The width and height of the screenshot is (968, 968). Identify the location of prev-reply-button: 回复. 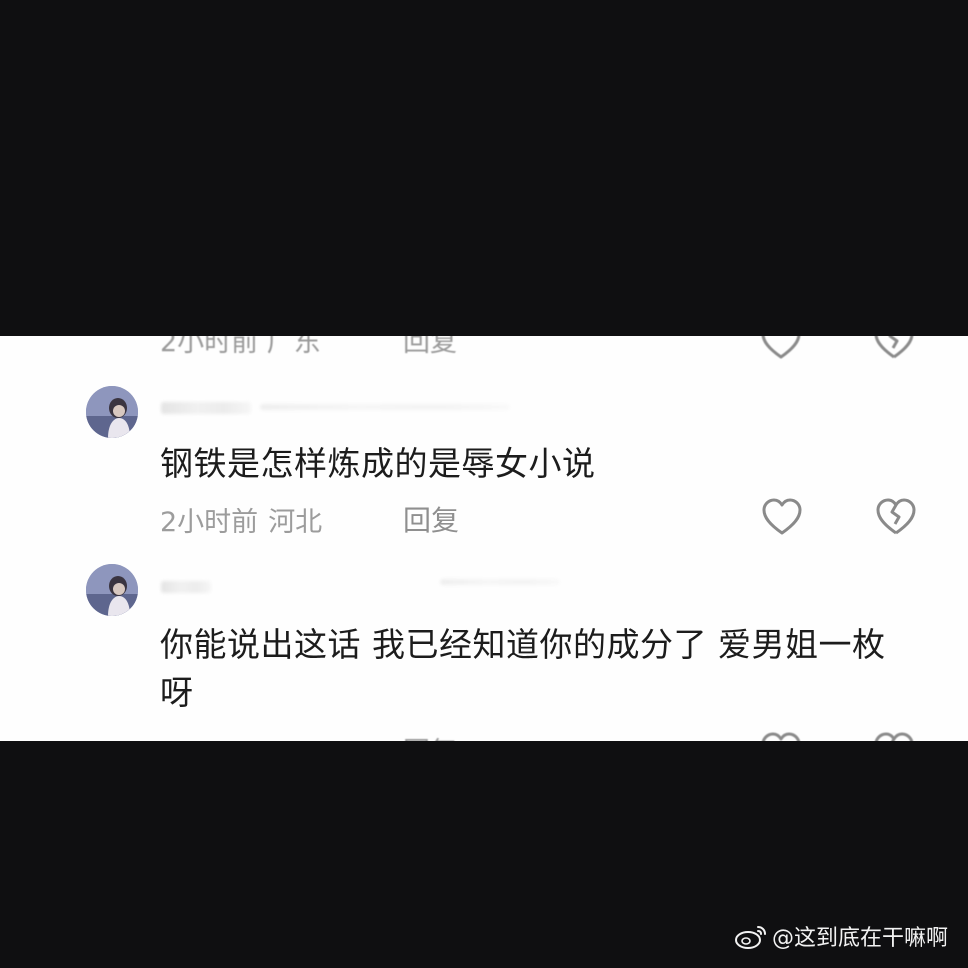
(430, 347).